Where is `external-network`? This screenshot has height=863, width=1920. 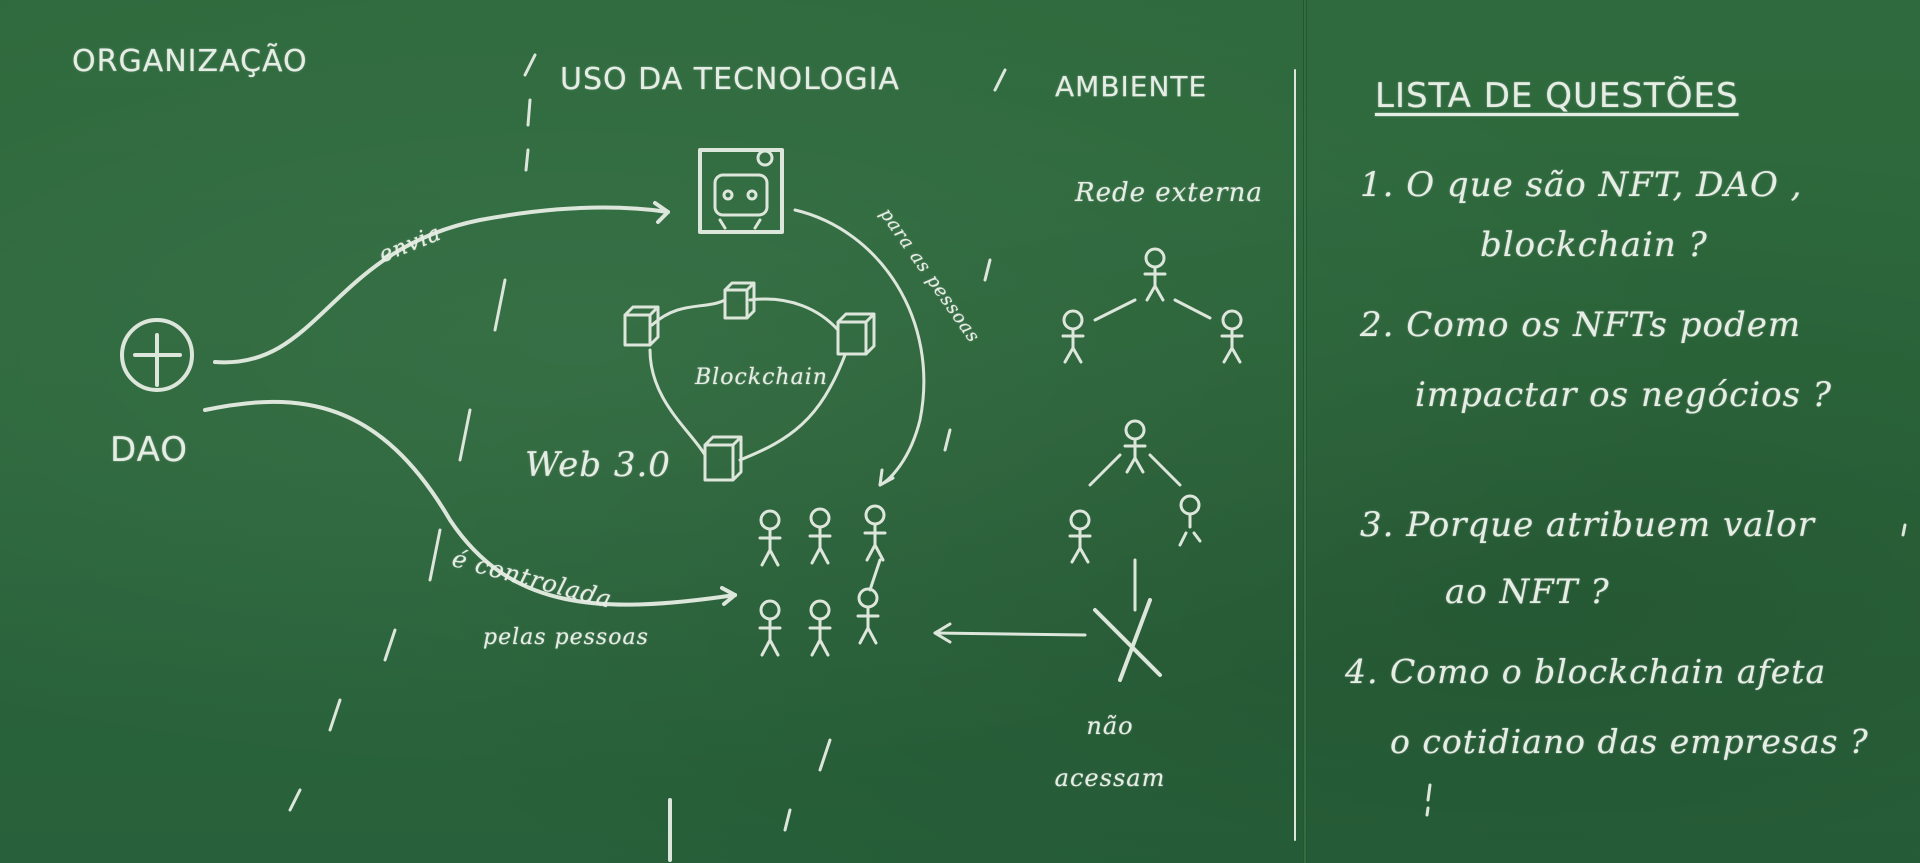
external-network is located at coordinates (1088, 464).